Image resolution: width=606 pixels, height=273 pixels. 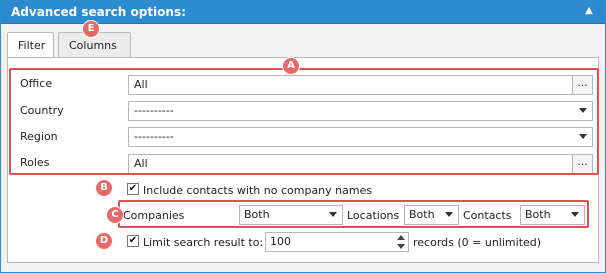 What do you see at coordinates (589, 11) in the screenshot?
I see `collapse-icon: ▲` at bounding box center [589, 11].